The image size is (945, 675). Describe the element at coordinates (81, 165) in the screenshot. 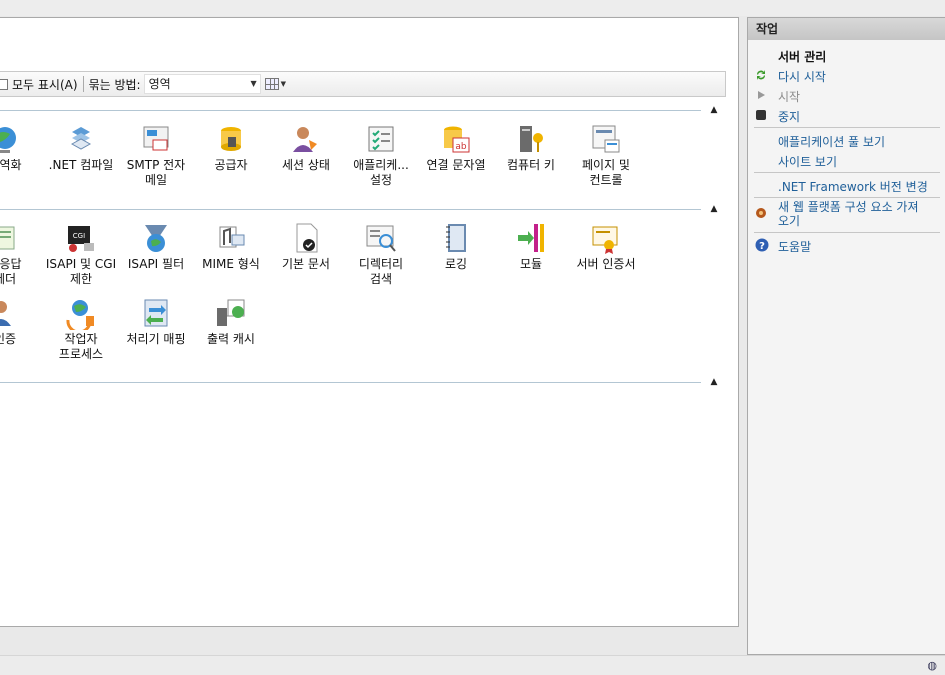

I see `feature-label: .NET 컴파일` at that location.